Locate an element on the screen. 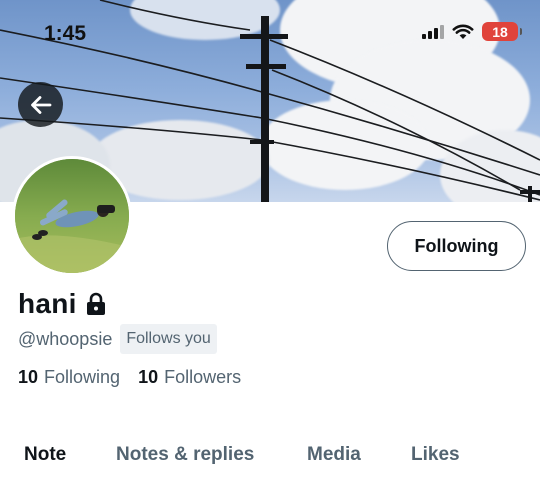 The image size is (540, 484). status-time: 1:45 is located at coordinates (65, 33).